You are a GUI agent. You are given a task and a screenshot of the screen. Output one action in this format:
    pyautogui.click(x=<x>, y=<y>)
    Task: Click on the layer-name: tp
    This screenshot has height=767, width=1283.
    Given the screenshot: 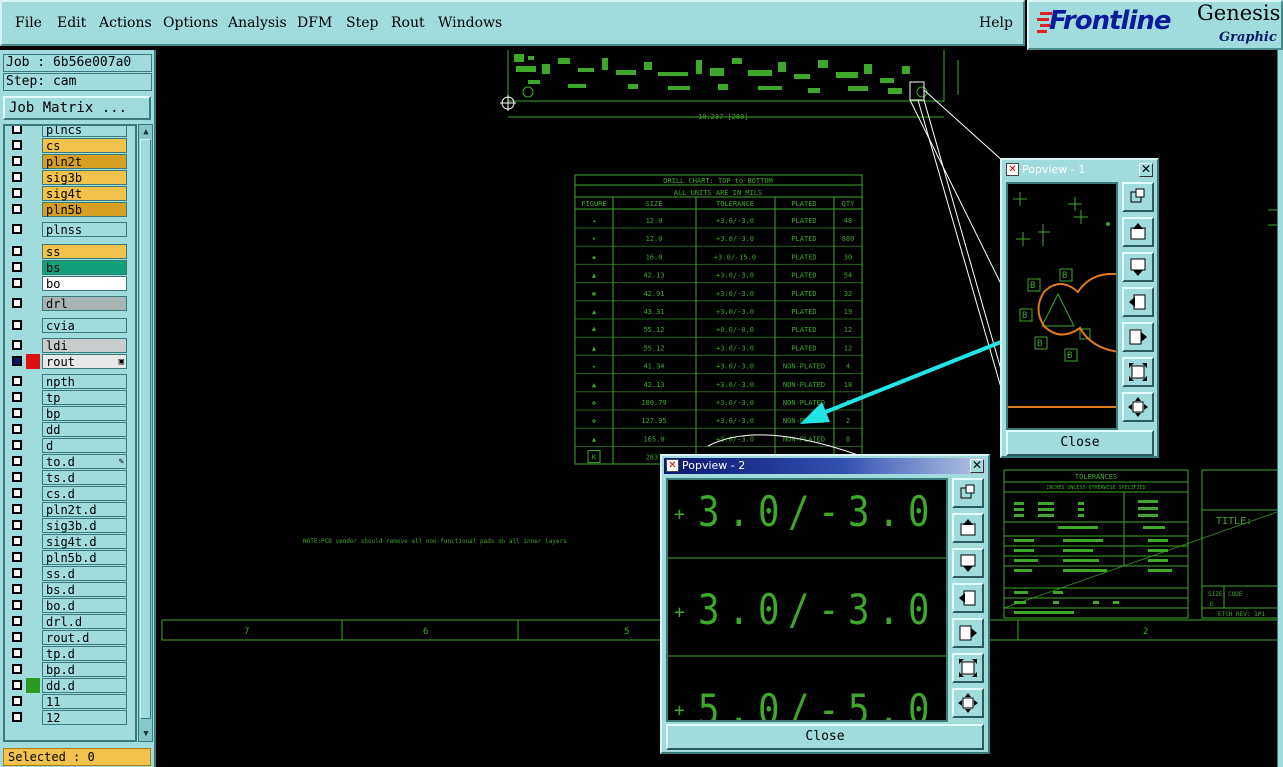 What is the action you would take?
    pyautogui.click(x=84, y=397)
    